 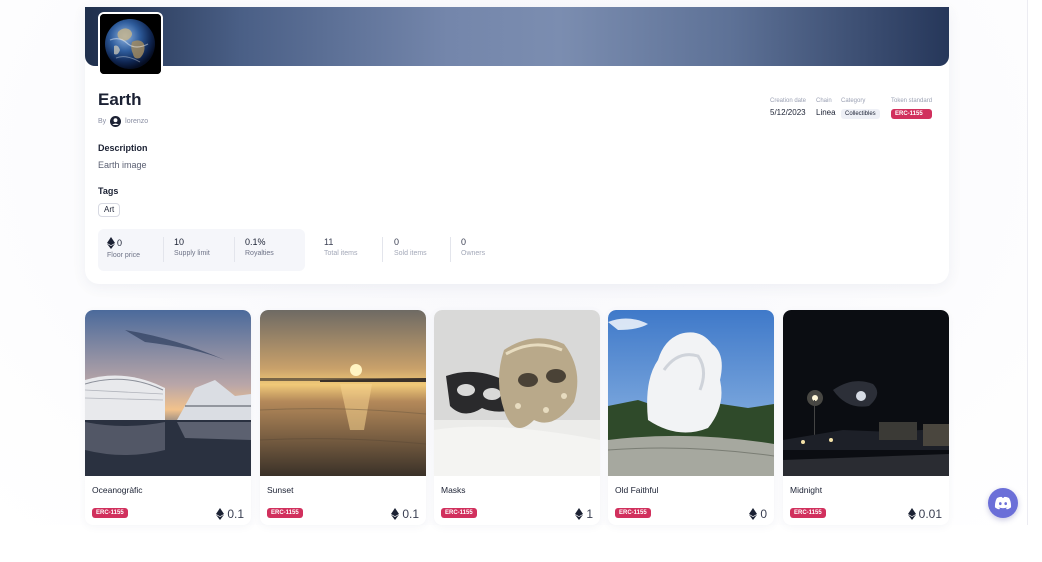 What do you see at coordinates (517, 36) in the screenshot?
I see `collection-banner` at bounding box center [517, 36].